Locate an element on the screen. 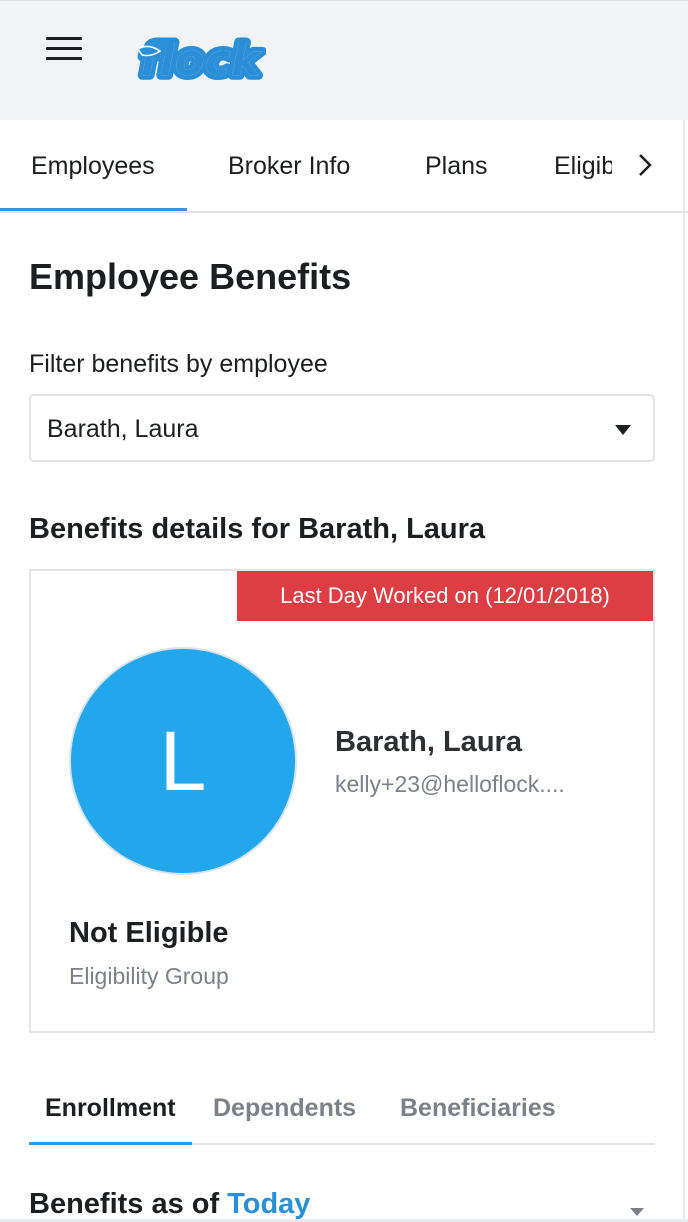 The width and height of the screenshot is (688, 1222). status-ribbon: Last Day Worked on (12/01/2018) is located at coordinates (445, 596).